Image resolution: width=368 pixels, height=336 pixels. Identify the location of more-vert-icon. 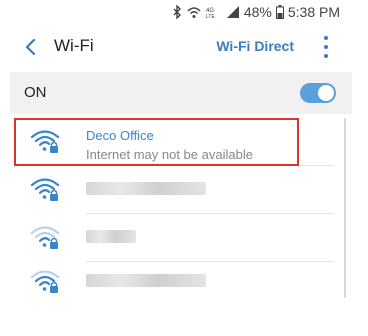
(326, 47).